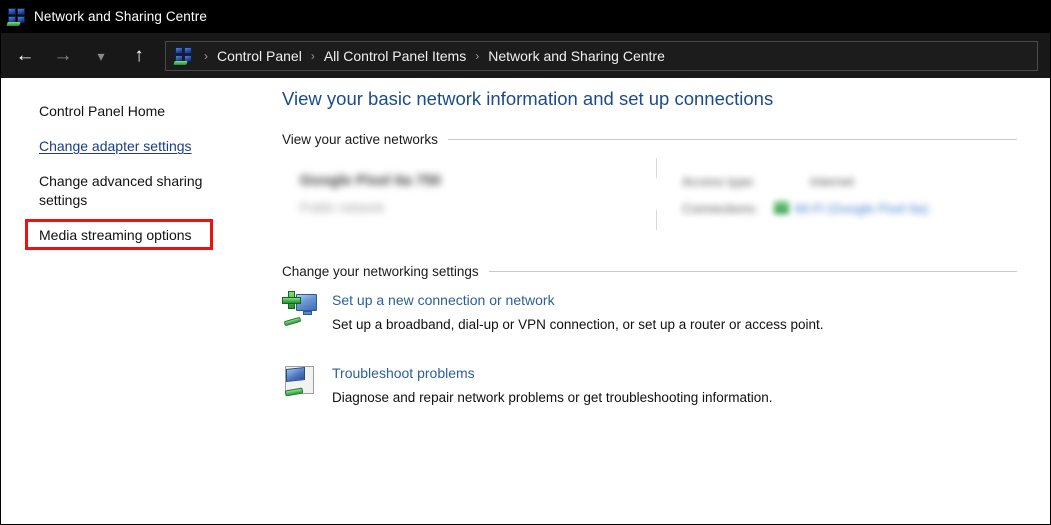 This screenshot has width=1051, height=525. What do you see at coordinates (259, 56) in the screenshot?
I see `breadcrumb-control-panel: Control Panel` at bounding box center [259, 56].